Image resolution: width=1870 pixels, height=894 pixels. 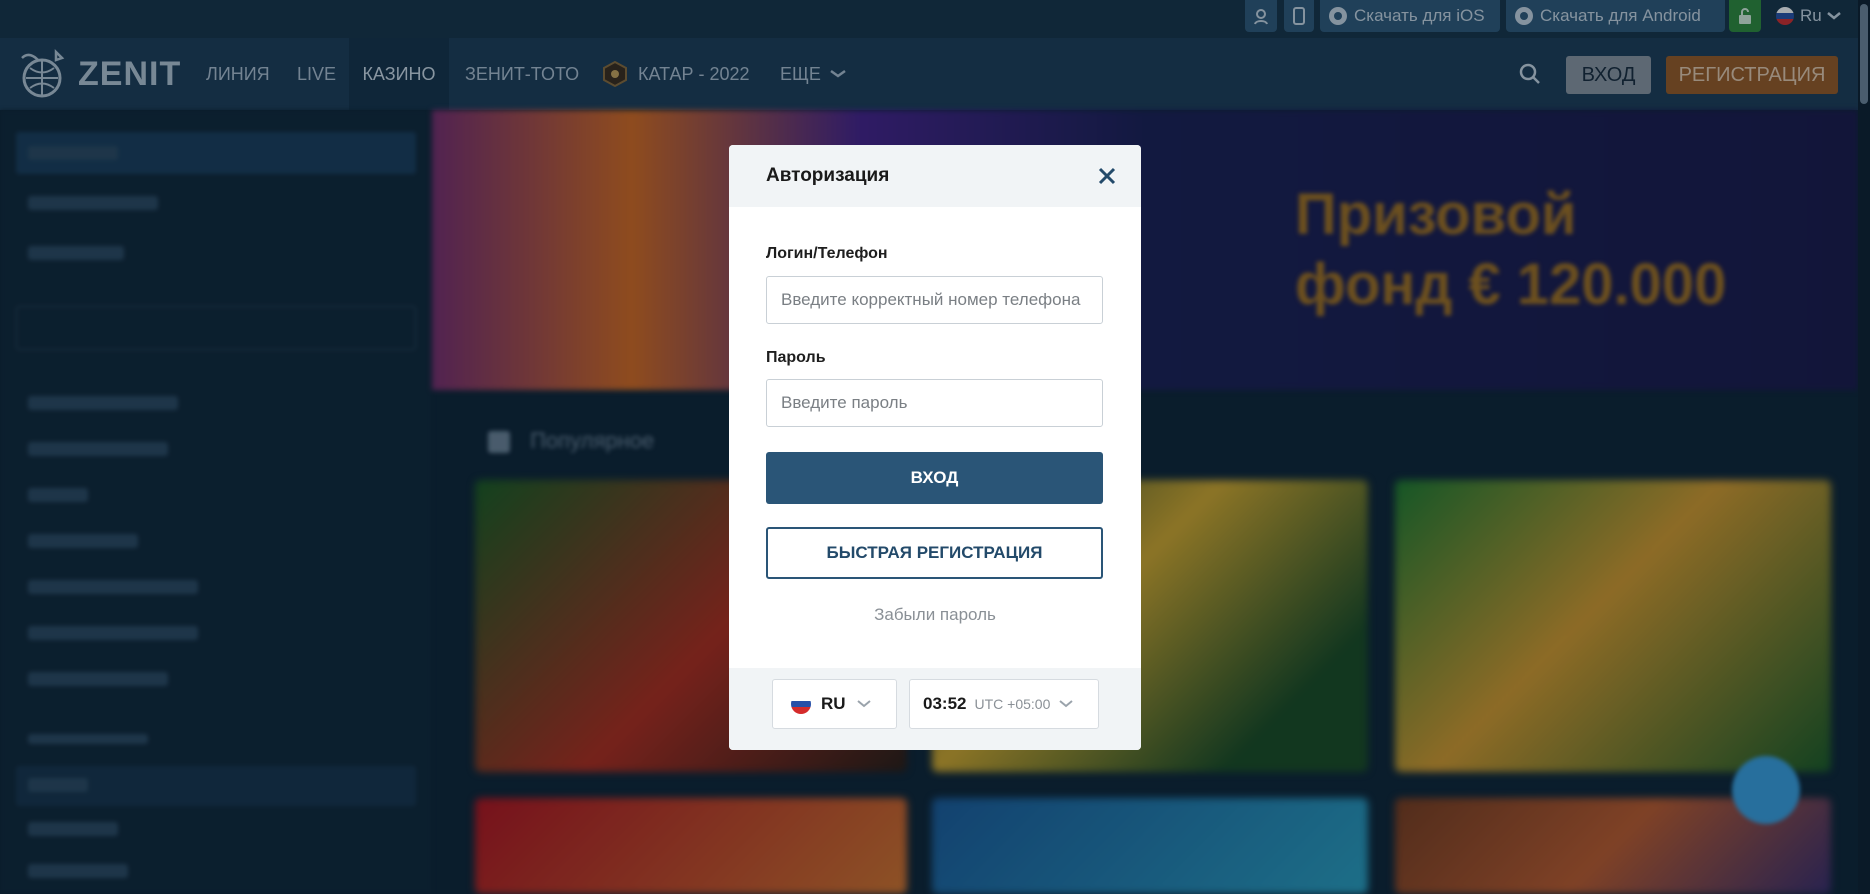 What do you see at coordinates (934, 300) in the screenshot?
I see `login-input` at bounding box center [934, 300].